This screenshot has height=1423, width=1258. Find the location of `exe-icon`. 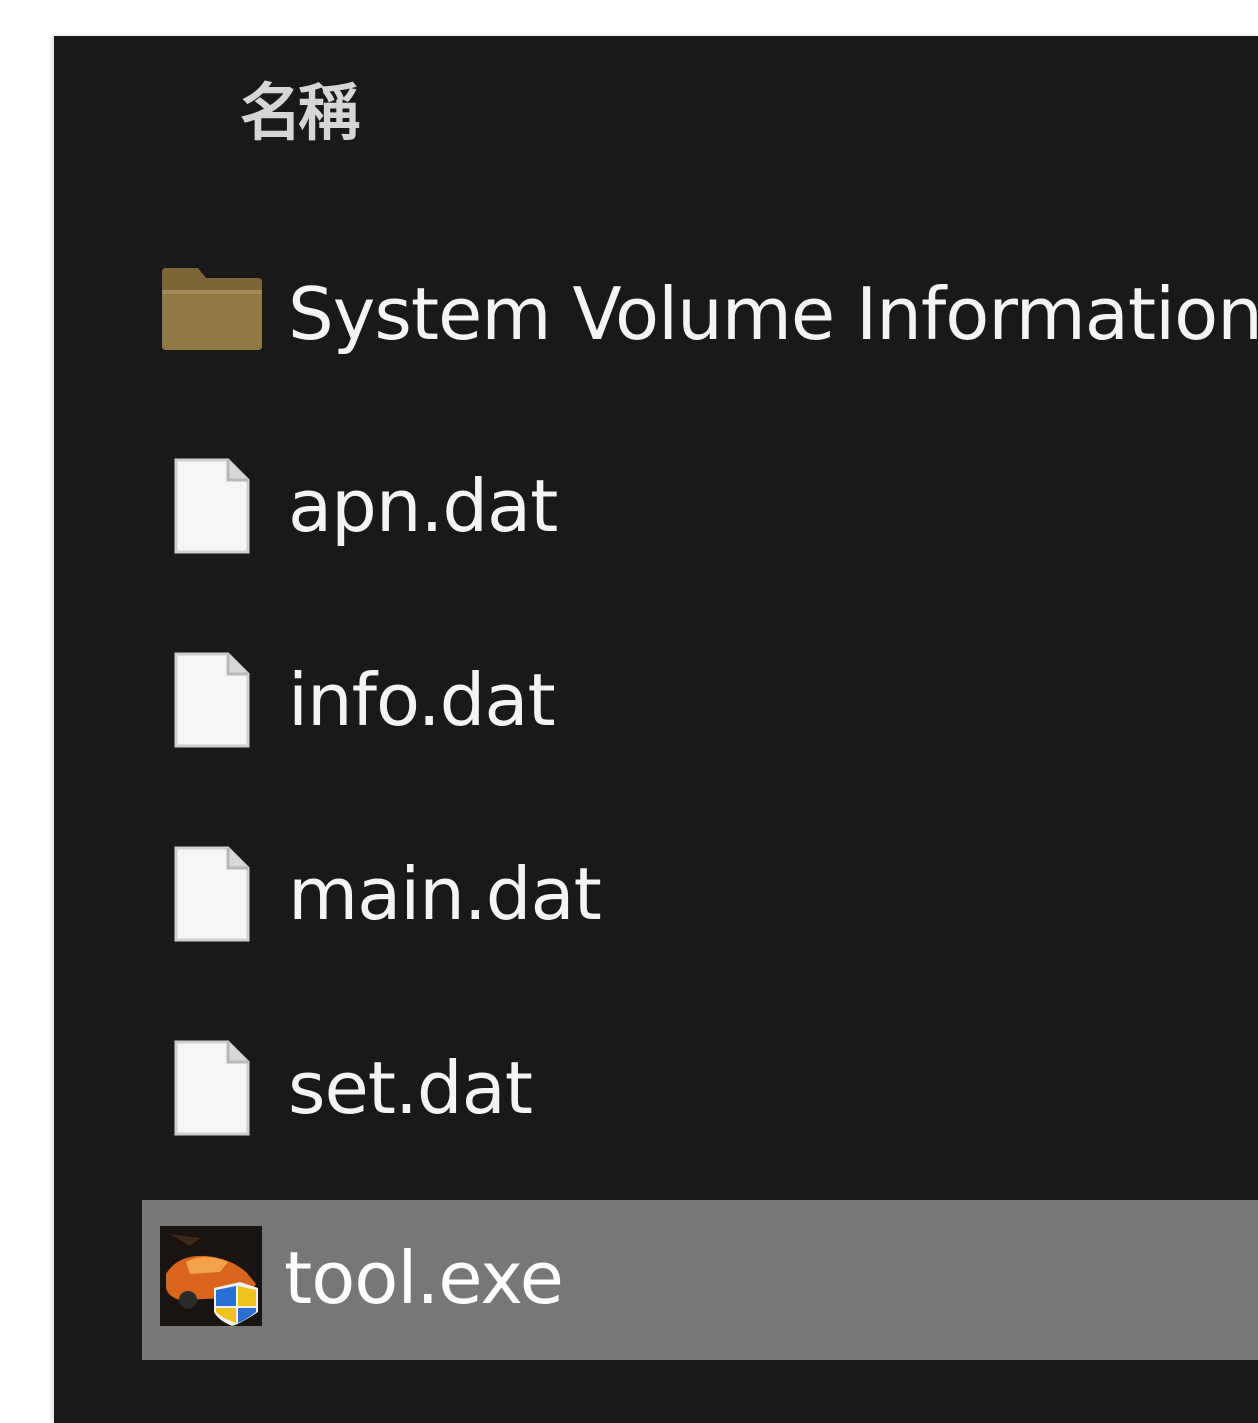

exe-icon is located at coordinates (211, 1276).